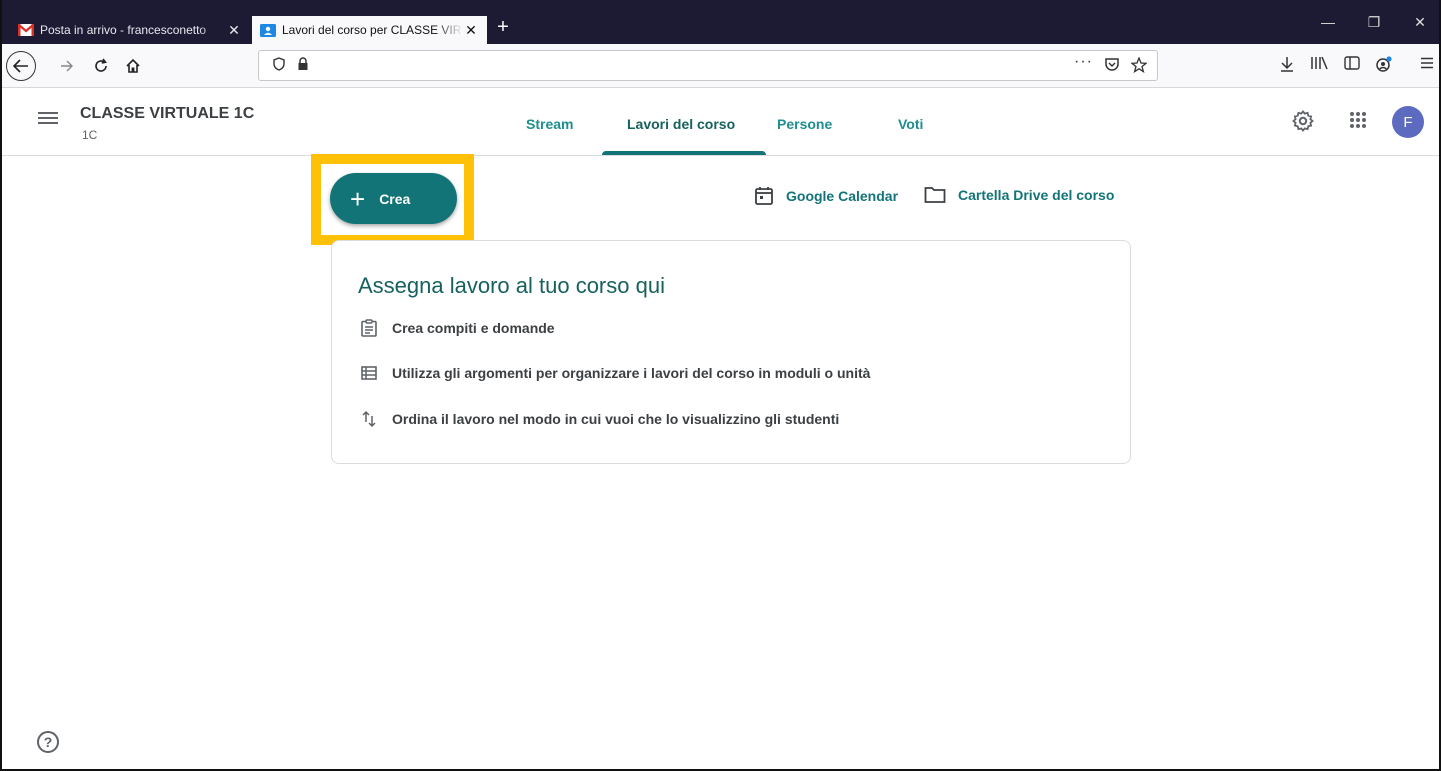 This screenshot has width=1441, height=771. I want to click on pocket-icon, so click(1112, 66).